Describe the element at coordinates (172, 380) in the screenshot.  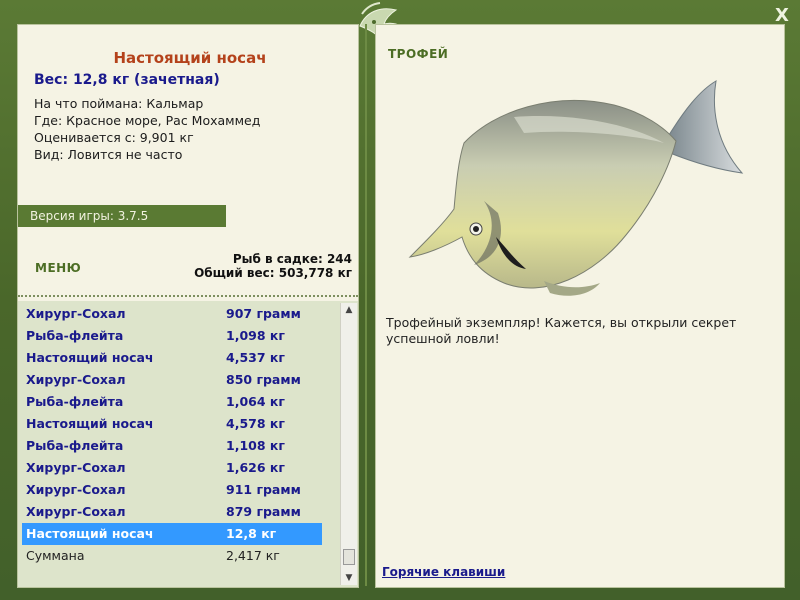
I see `list-item: Хирург-Сохал 850 грамм` at that location.